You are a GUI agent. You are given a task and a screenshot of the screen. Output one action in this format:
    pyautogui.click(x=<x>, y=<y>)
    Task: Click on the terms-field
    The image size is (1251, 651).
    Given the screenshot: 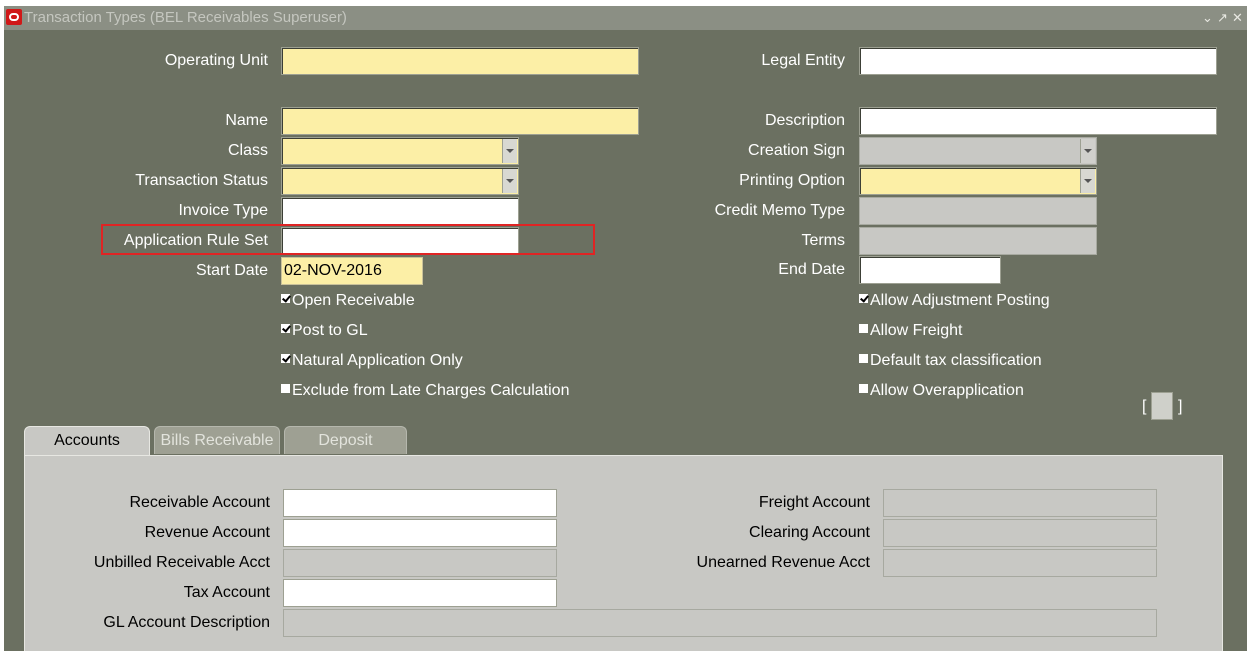 What is the action you would take?
    pyautogui.click(x=978, y=241)
    